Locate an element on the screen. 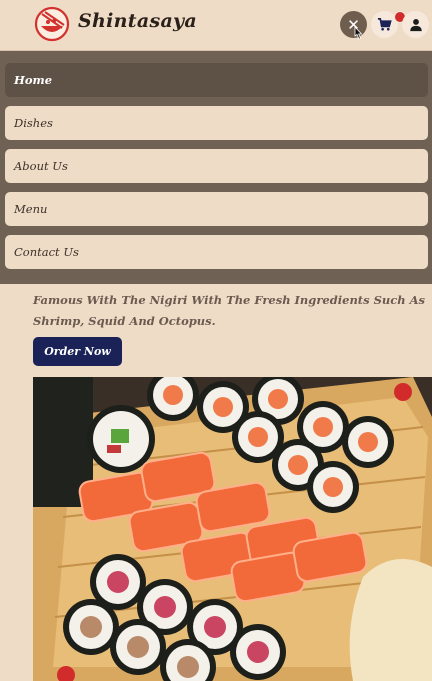 The height and width of the screenshot is (681, 432). nav-item-menu: Menu is located at coordinates (216, 209).